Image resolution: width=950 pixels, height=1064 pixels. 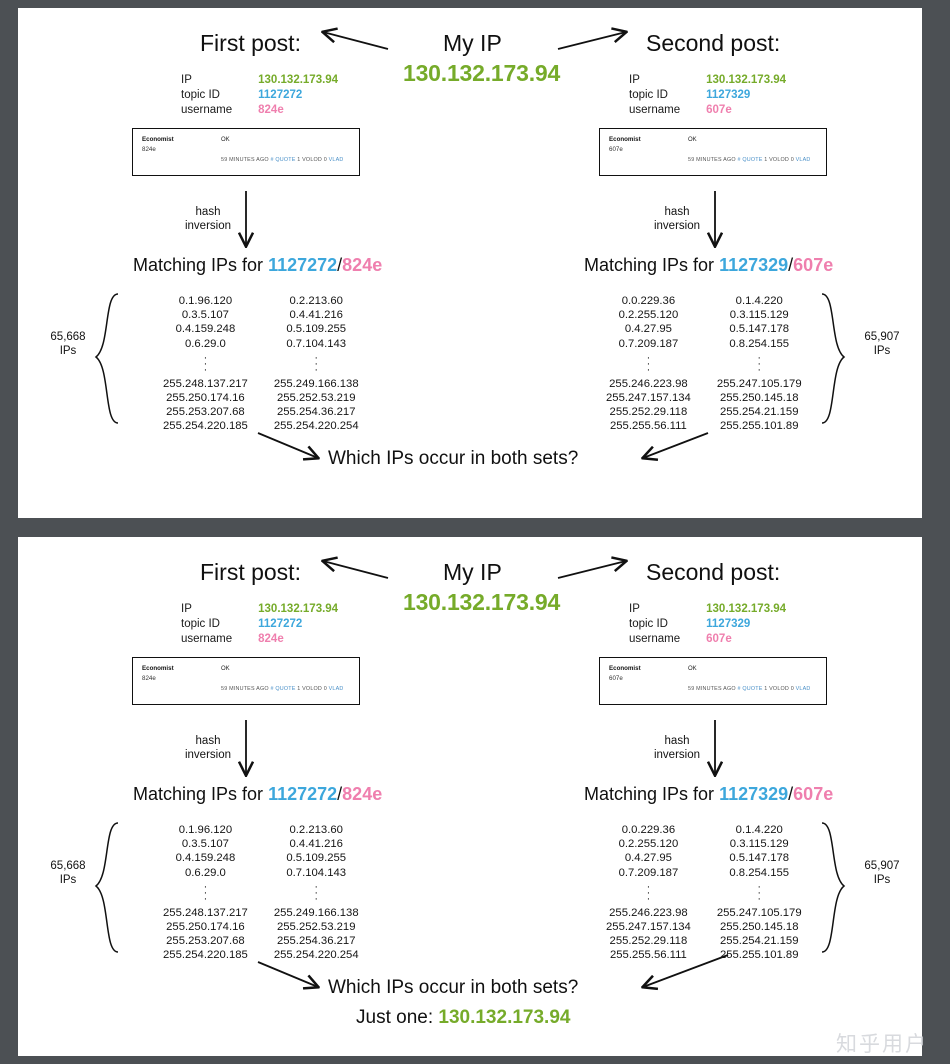 What do you see at coordinates (362, 265) in the screenshot?
I see `matching-username: 824e` at bounding box center [362, 265].